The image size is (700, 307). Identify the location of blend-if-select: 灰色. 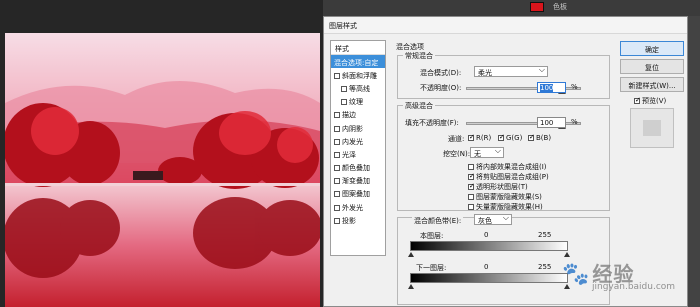
(493, 219).